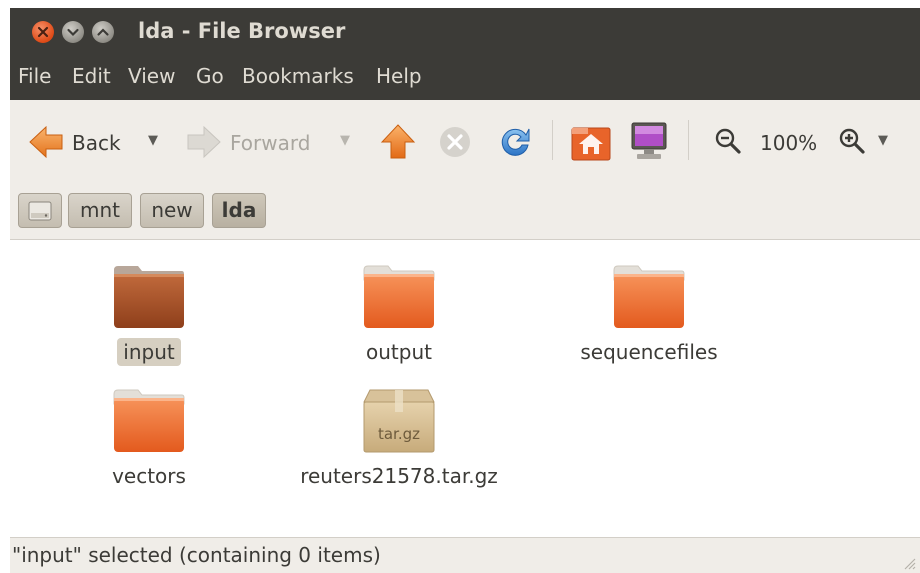  Describe the element at coordinates (153, 140) in the screenshot. I see `back-history-dropdown: ▼` at that location.